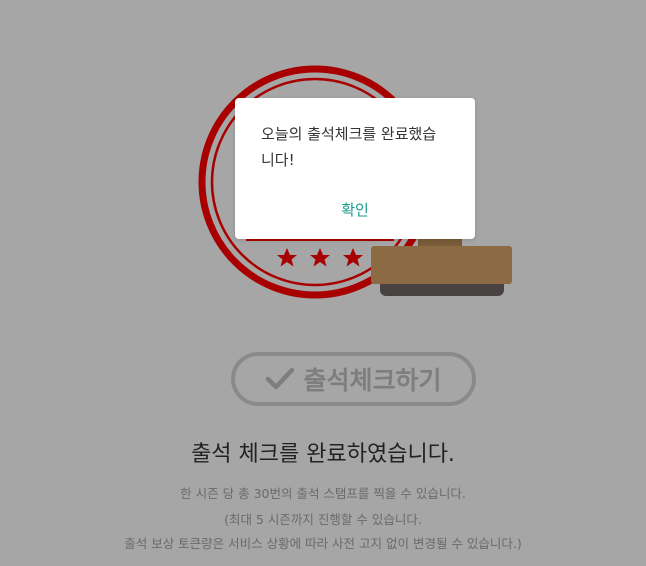 The width and height of the screenshot is (646, 566). What do you see at coordinates (323, 519) in the screenshot?
I see `info-line: (최대 5 시즌까지 진행할 수 있습니다.` at bounding box center [323, 519].